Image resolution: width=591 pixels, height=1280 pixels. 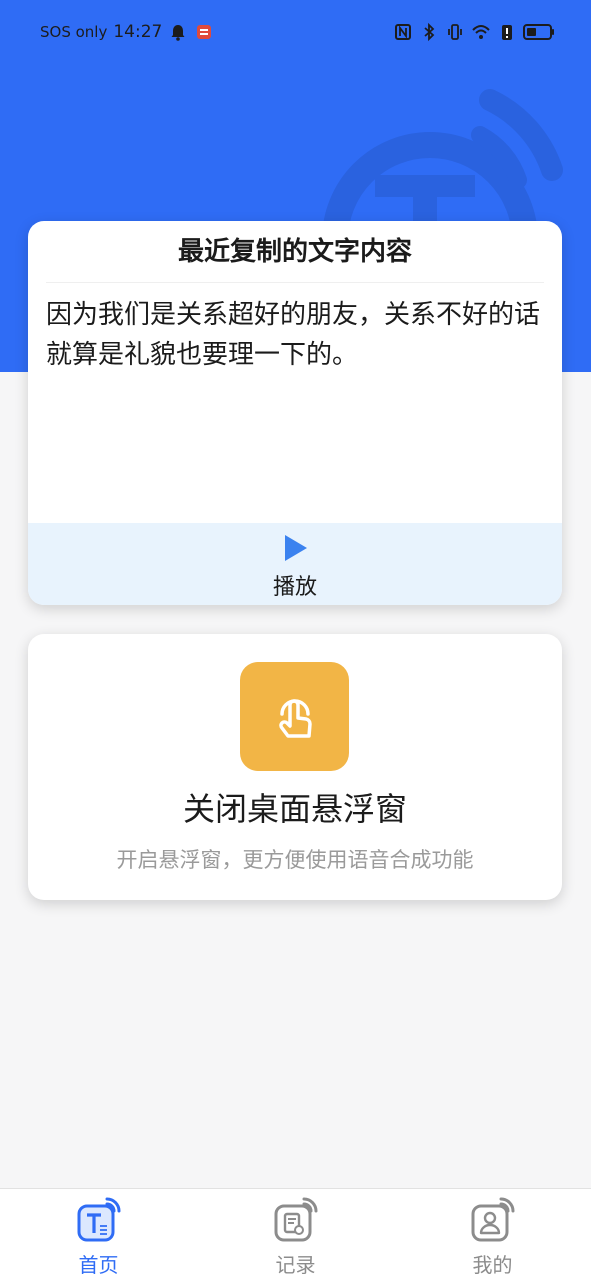 I want to click on bell-icon, so click(x=178, y=33).